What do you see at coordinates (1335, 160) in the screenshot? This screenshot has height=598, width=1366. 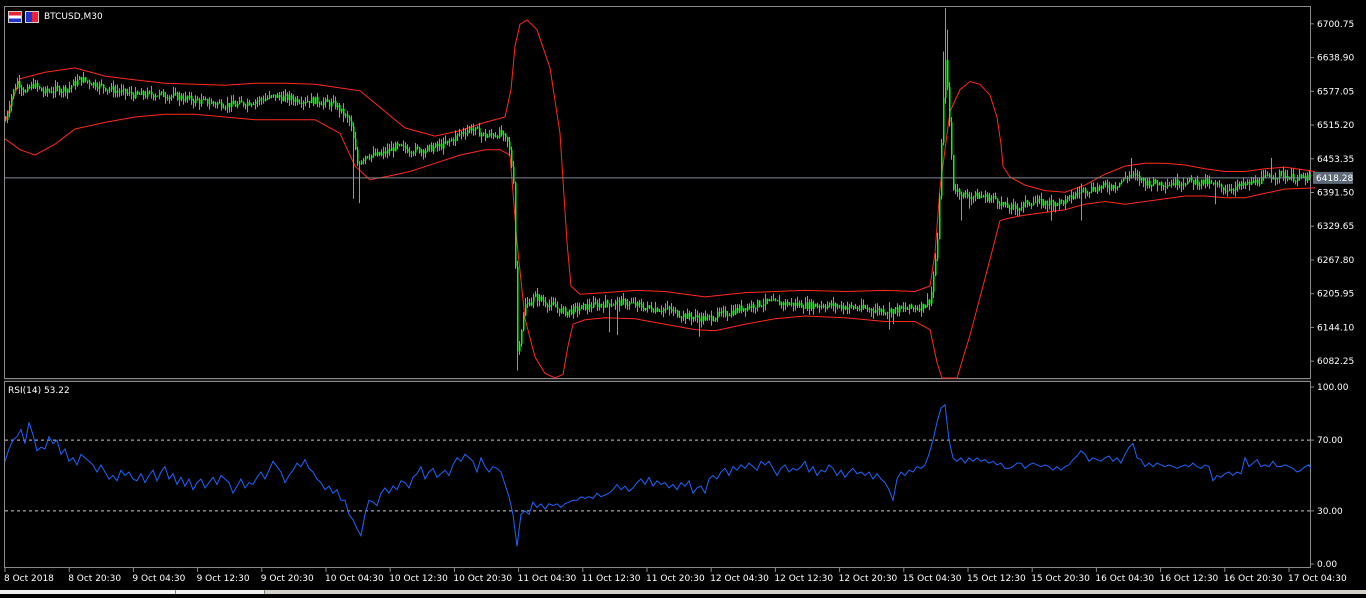 I see `price-axis-label: 6453.35` at bounding box center [1335, 160].